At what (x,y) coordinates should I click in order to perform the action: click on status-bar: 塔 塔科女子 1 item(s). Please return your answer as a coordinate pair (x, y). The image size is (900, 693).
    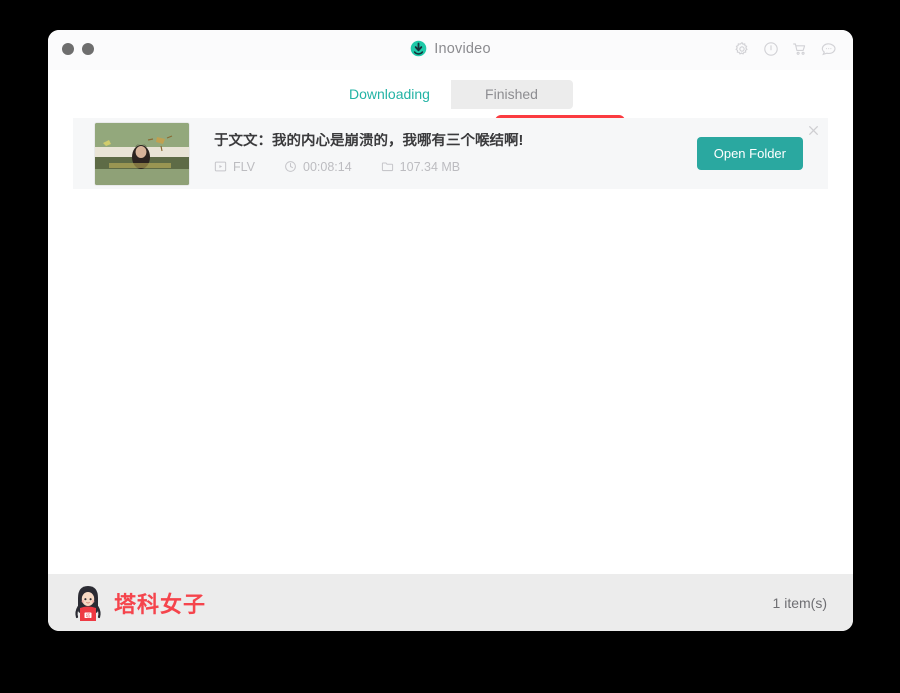
    Looking at the image, I should click on (450, 602).